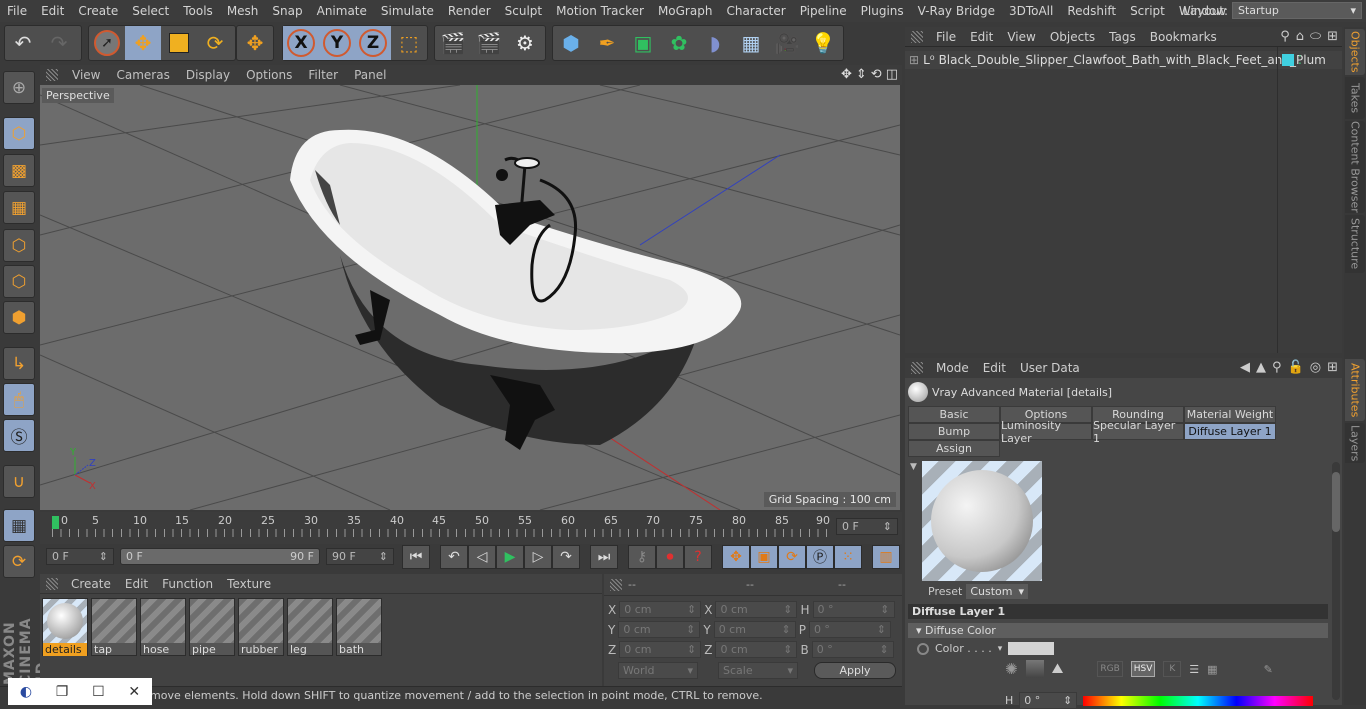 This screenshot has width=1366, height=709. Describe the element at coordinates (954, 431) in the screenshot. I see `tab-bump: Bump` at that location.